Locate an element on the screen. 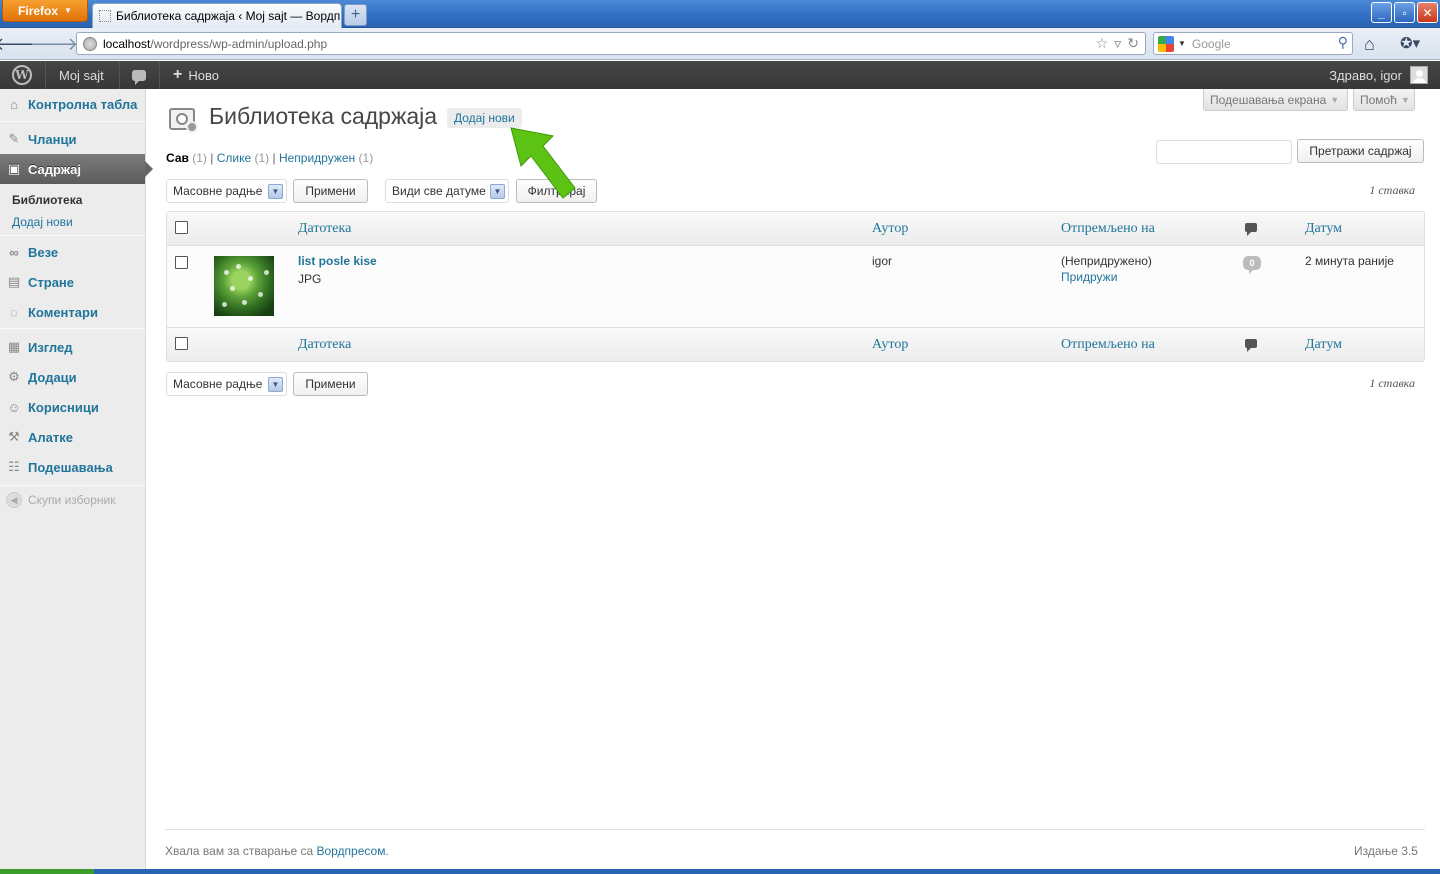 This screenshot has height=874, width=1440. collapse-menu-label: Скупи изборник is located at coordinates (72, 500).